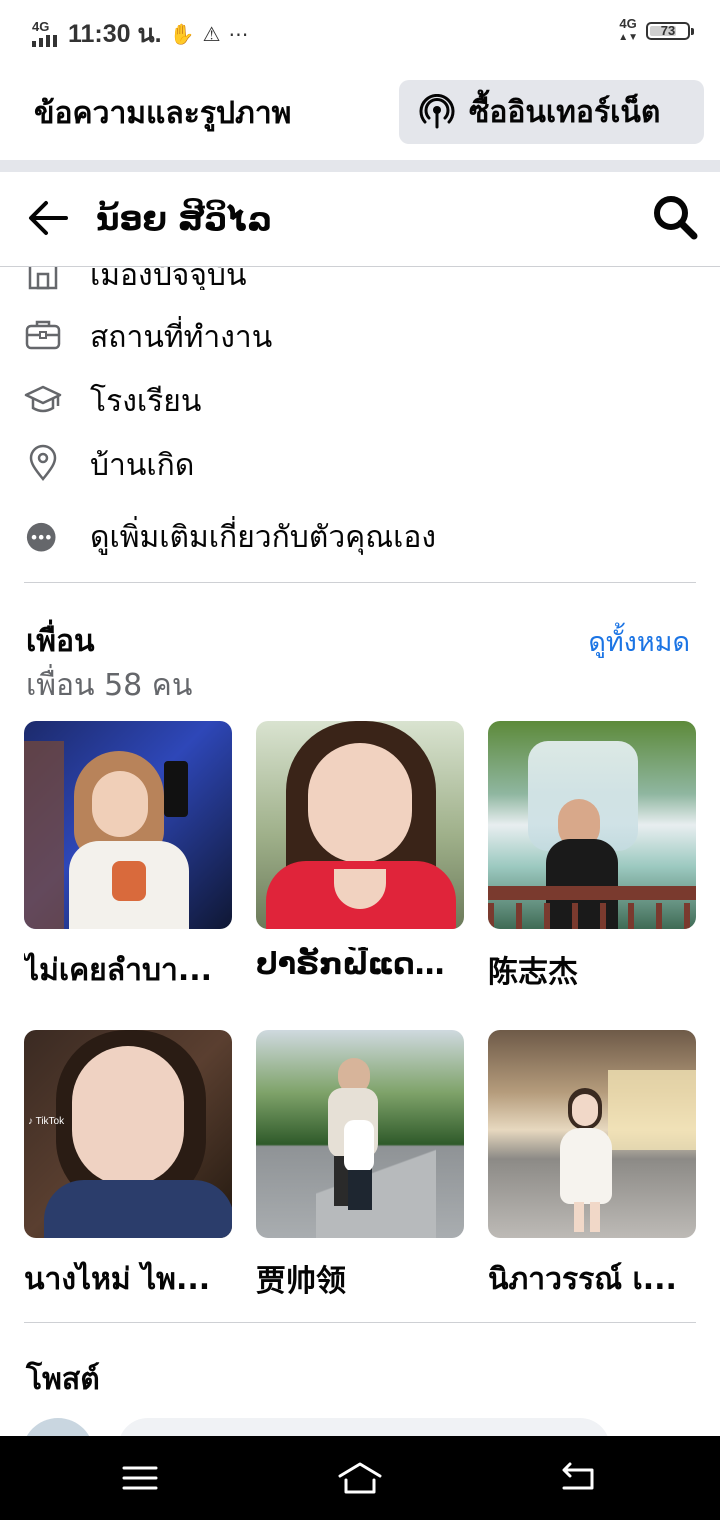  What do you see at coordinates (437, 111) in the screenshot?
I see `broadcast-icon` at bounding box center [437, 111].